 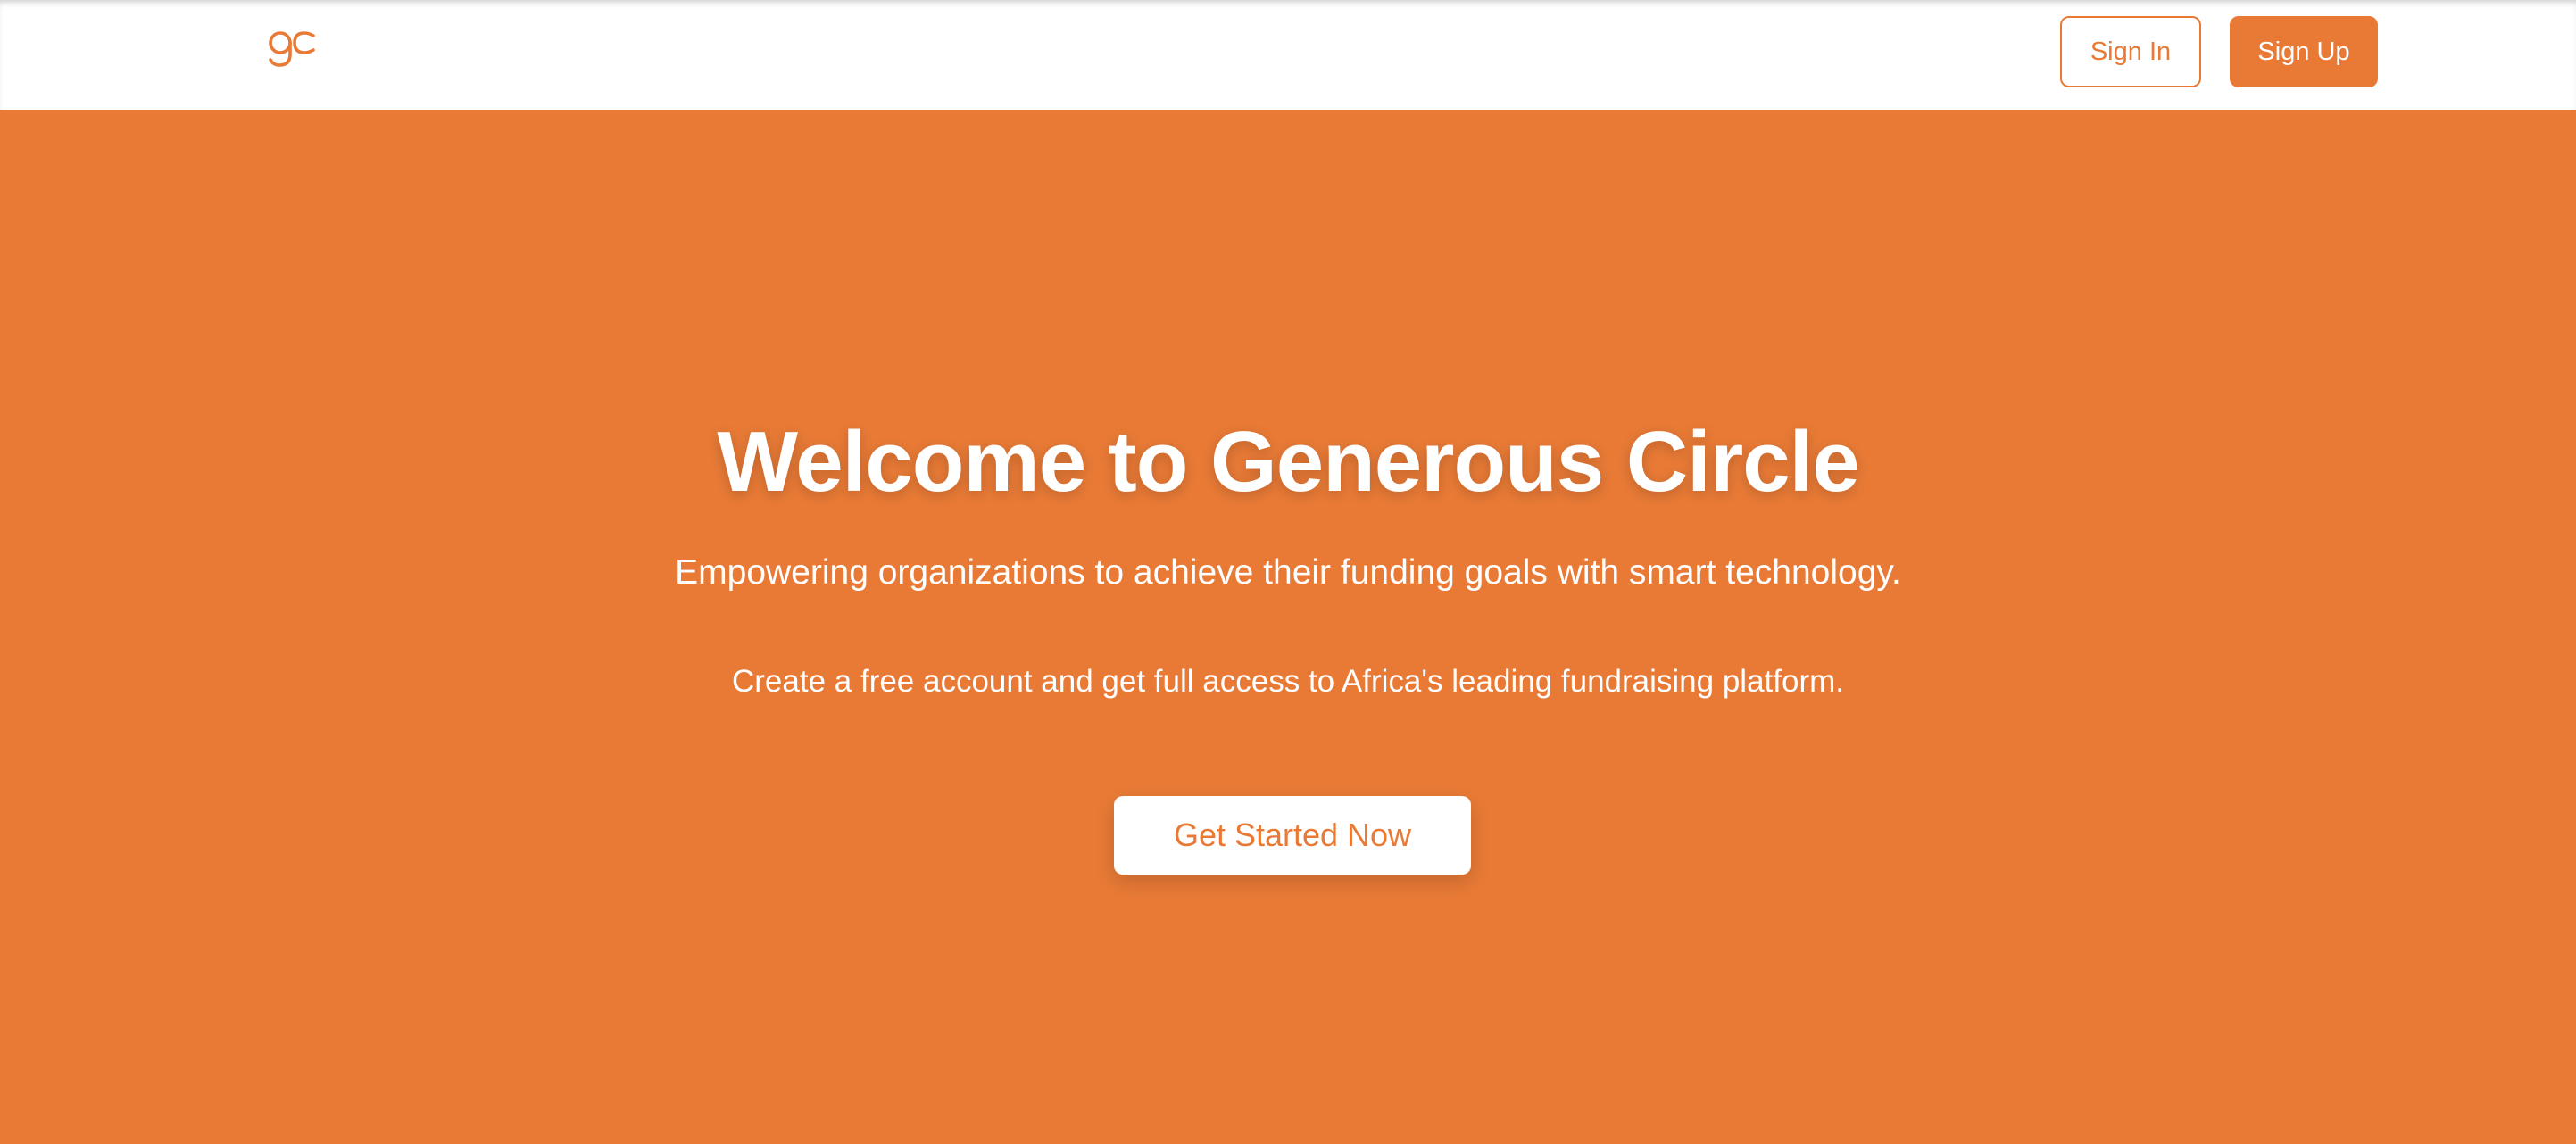 What do you see at coordinates (1293, 835) in the screenshot?
I see `get-started-button: Get Started Now` at bounding box center [1293, 835].